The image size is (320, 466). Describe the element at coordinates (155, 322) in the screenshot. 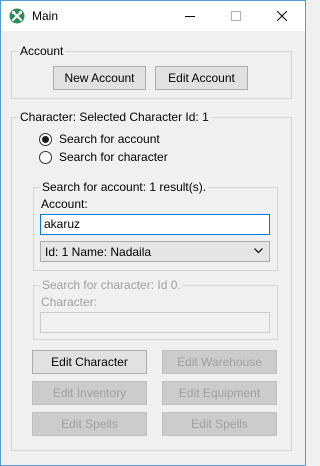

I see `character-search-input` at that location.